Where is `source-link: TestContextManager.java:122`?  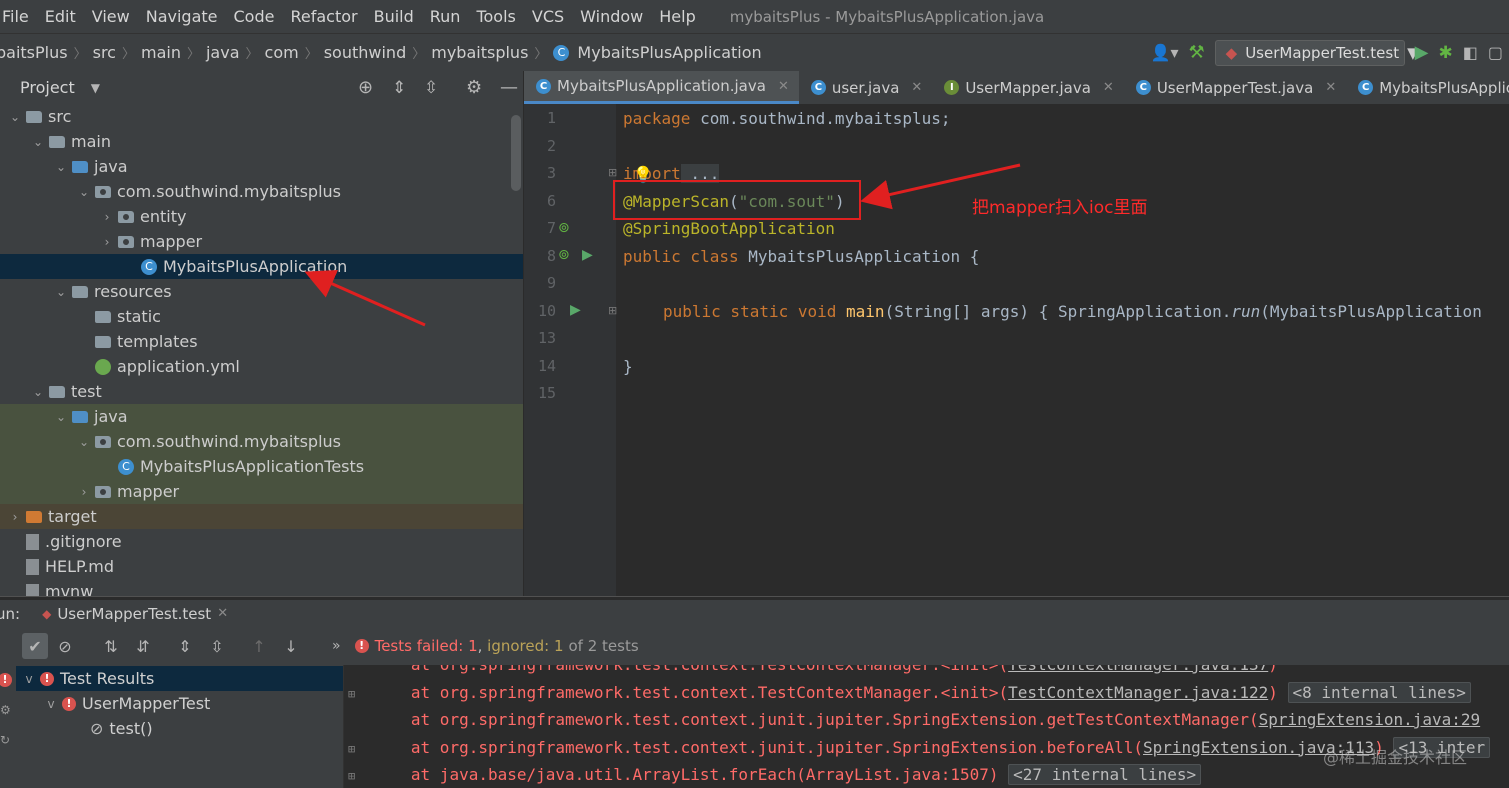 source-link: TestContextManager.java:122 is located at coordinates (1138, 692).